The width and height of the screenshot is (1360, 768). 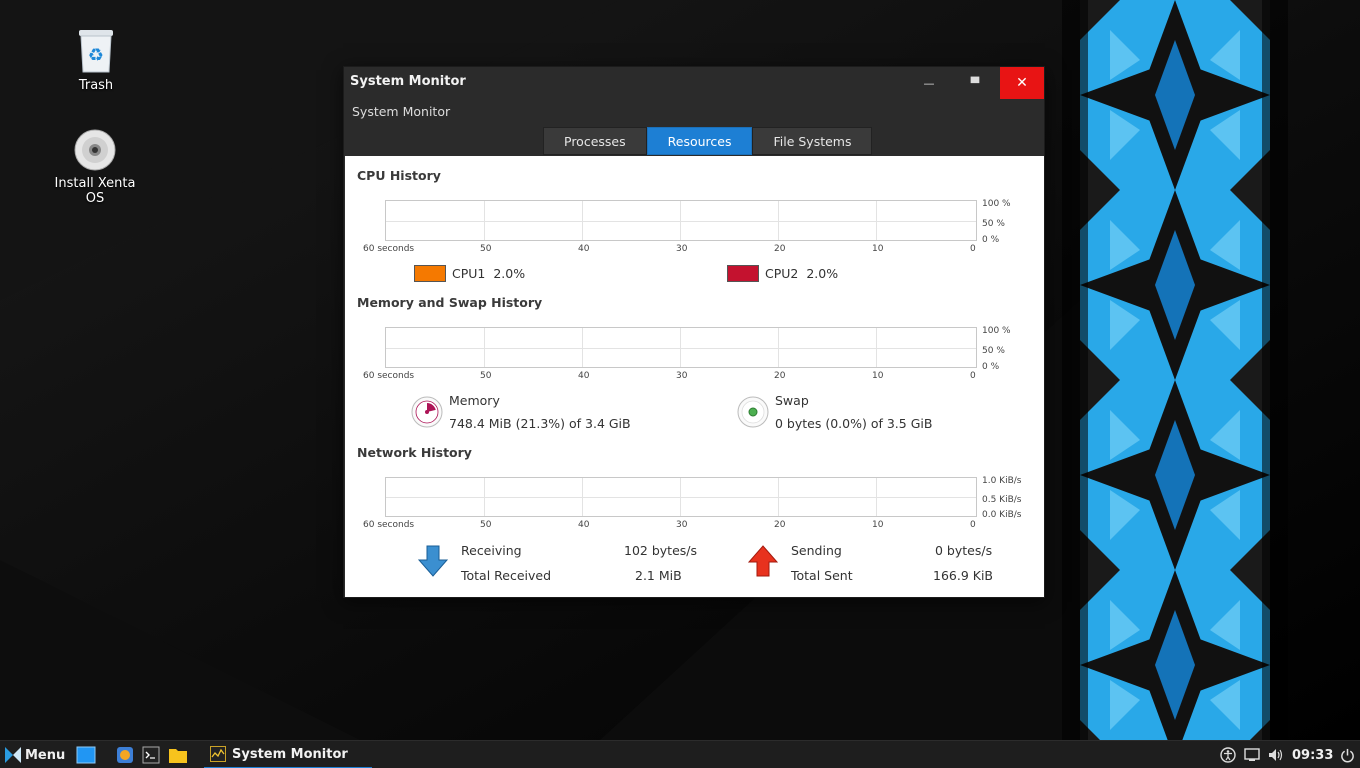 I want to click on desktop-icon-label: Install Xenta OS, so click(x=95, y=191).